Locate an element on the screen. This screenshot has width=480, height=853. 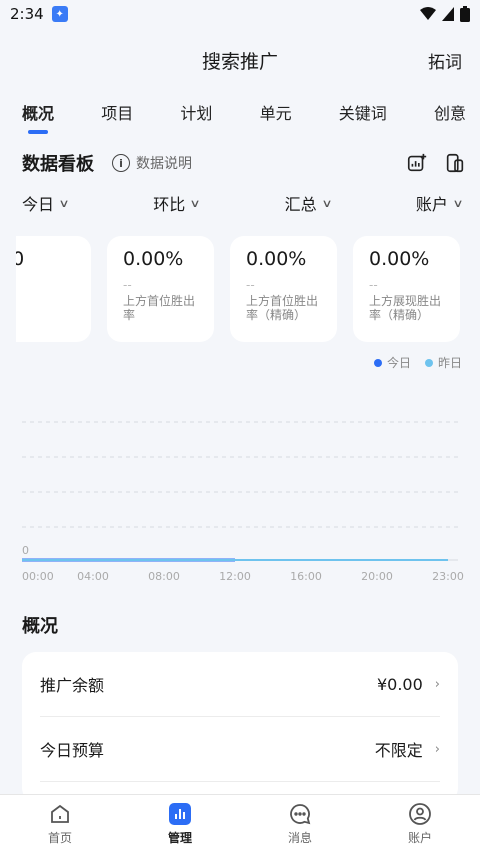
balance-row: 推广余额 ¥0.00 › is located at coordinates (240, 684).